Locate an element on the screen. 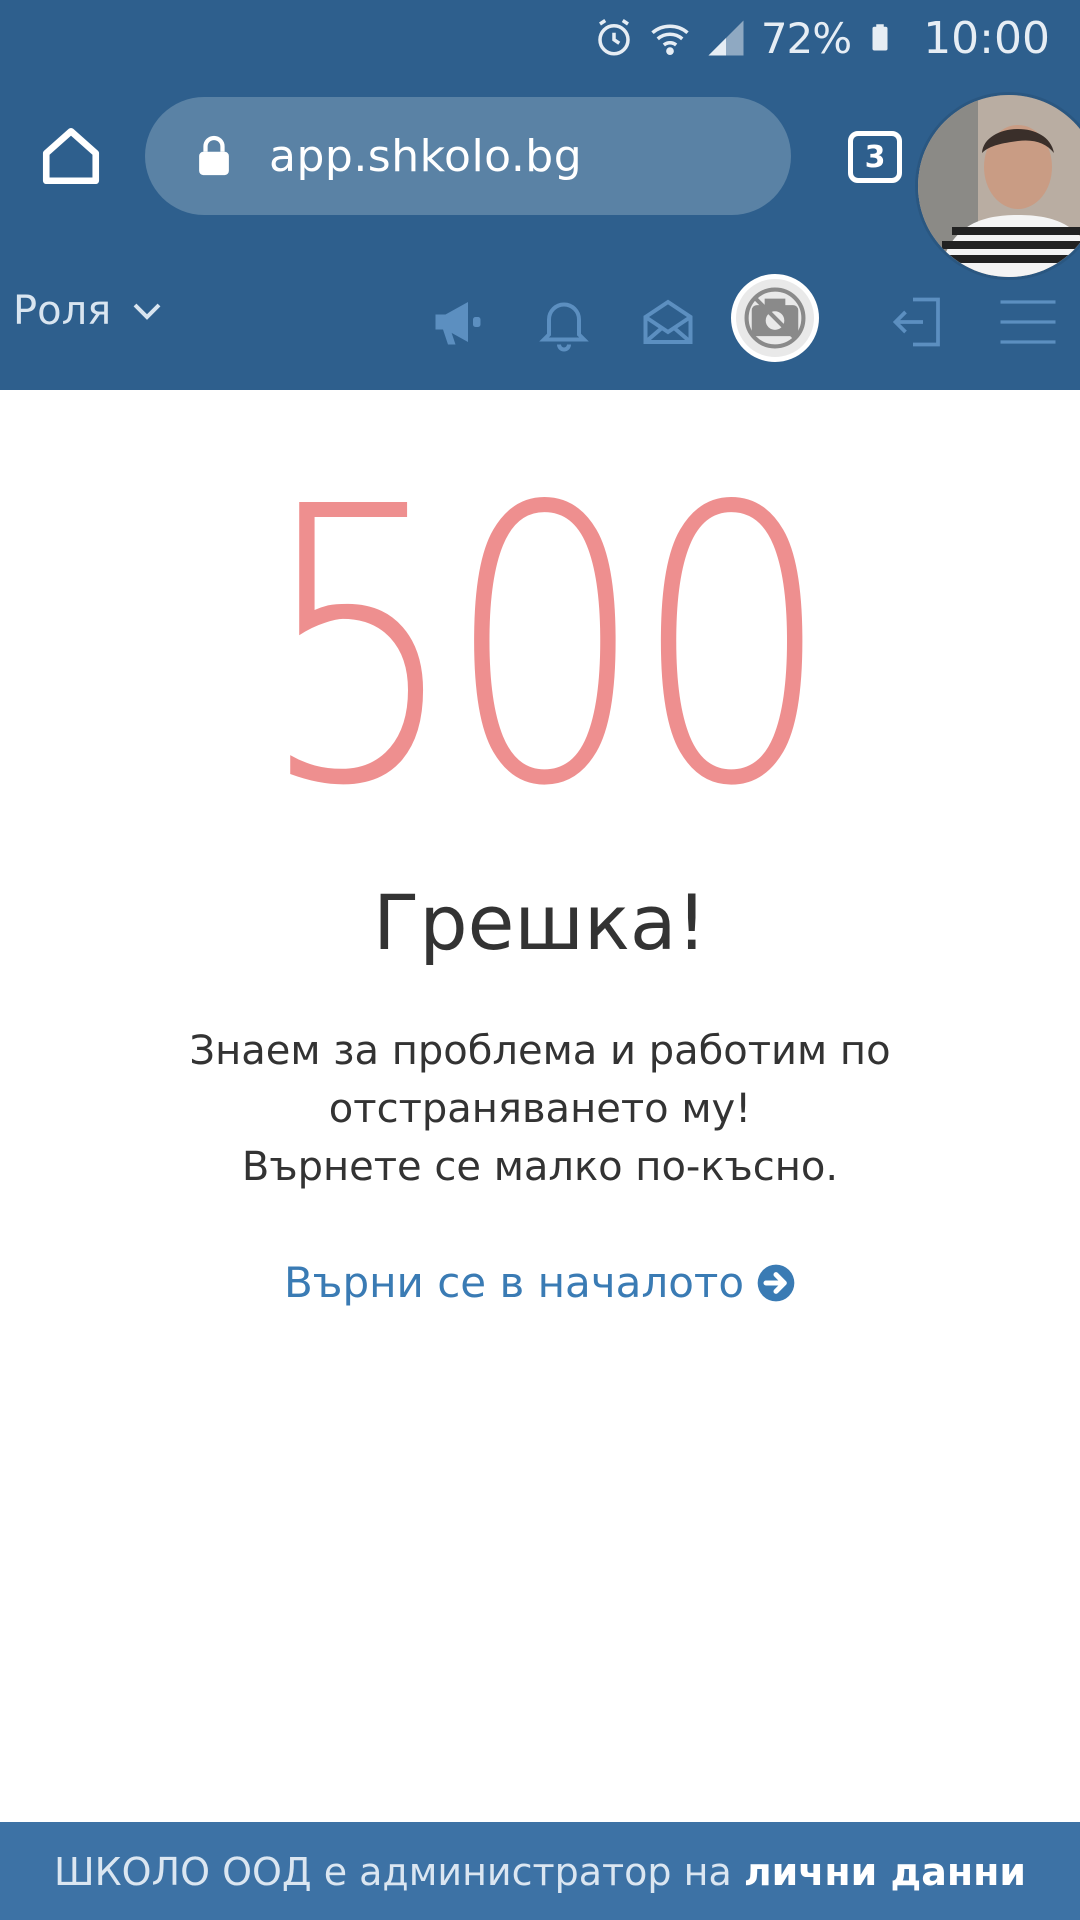 Image resolution: width=1080 pixels, height=1920 pixels. status-bar: 72% 10:00 is located at coordinates (540, 39).